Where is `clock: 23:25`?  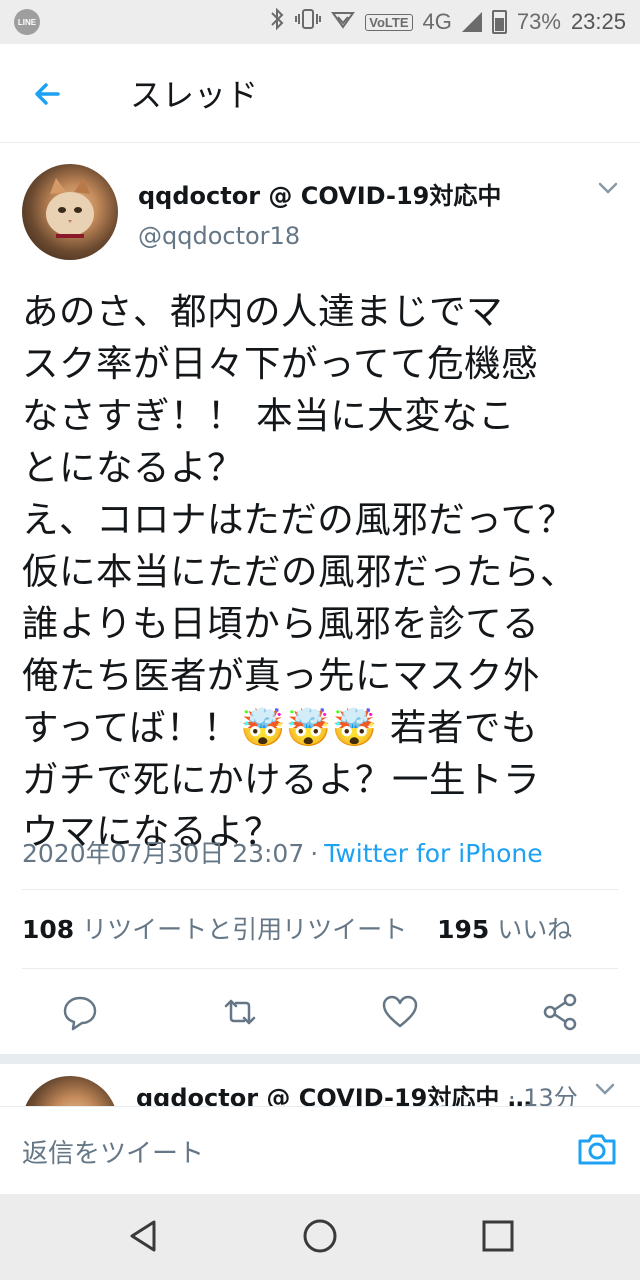
clock: 23:25 is located at coordinates (598, 21).